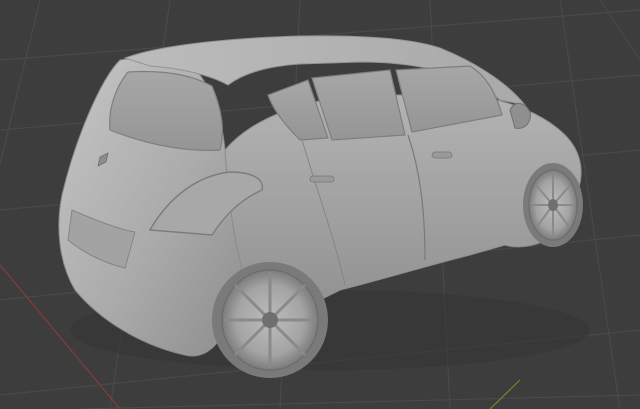  Describe the element at coordinates (505, 394) in the screenshot. I see `y-axis-line` at that location.